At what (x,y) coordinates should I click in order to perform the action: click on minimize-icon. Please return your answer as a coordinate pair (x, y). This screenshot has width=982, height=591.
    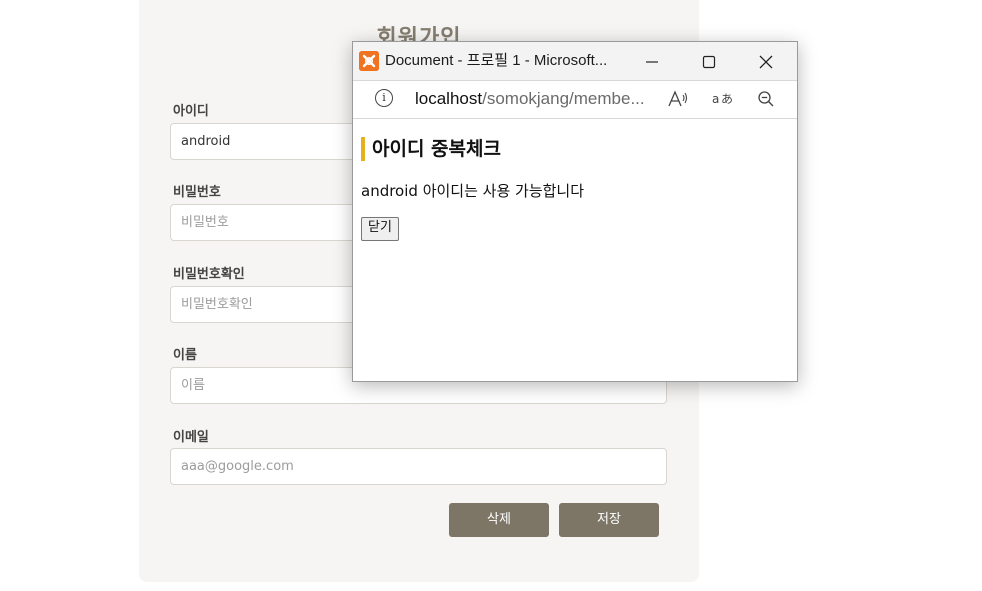
    Looking at the image, I should click on (652, 61).